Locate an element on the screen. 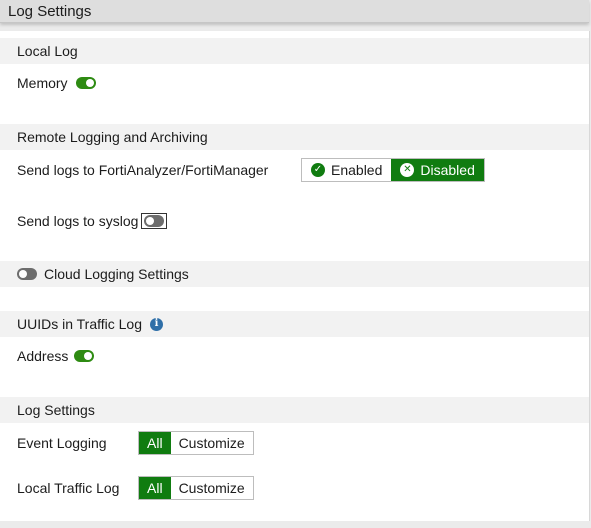 The height and width of the screenshot is (528, 591). fortianalyzer-segmented-control: ✓ Enabled ✕ Disabled is located at coordinates (393, 170).